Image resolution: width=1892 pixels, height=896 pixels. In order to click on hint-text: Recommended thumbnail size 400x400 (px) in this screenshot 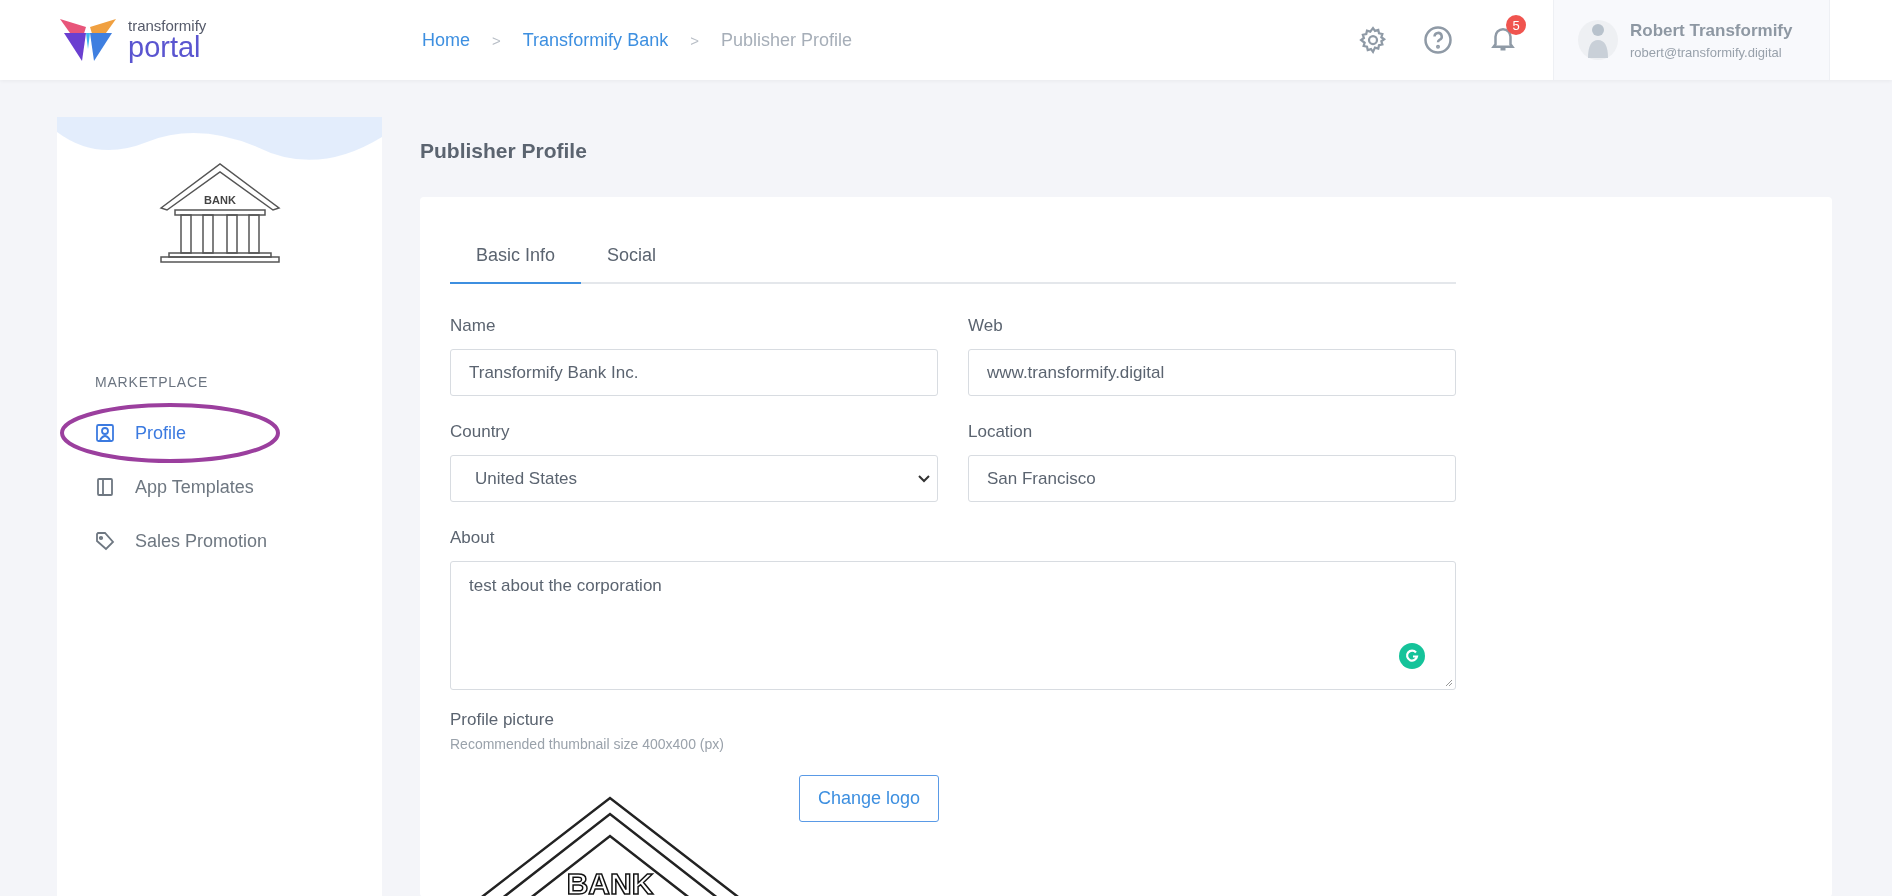, I will do `click(587, 744)`.